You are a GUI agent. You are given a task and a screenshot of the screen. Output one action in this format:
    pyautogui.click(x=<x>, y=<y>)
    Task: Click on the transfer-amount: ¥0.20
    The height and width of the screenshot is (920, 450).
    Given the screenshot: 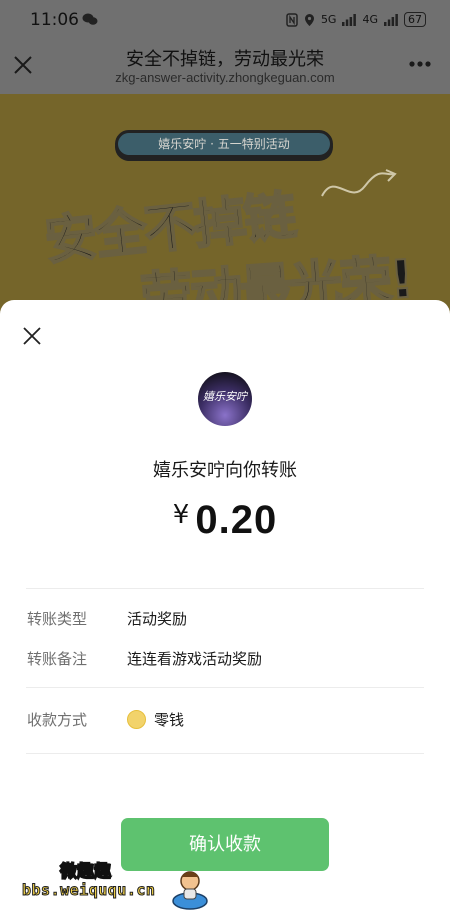 What is the action you would take?
    pyautogui.click(x=225, y=520)
    